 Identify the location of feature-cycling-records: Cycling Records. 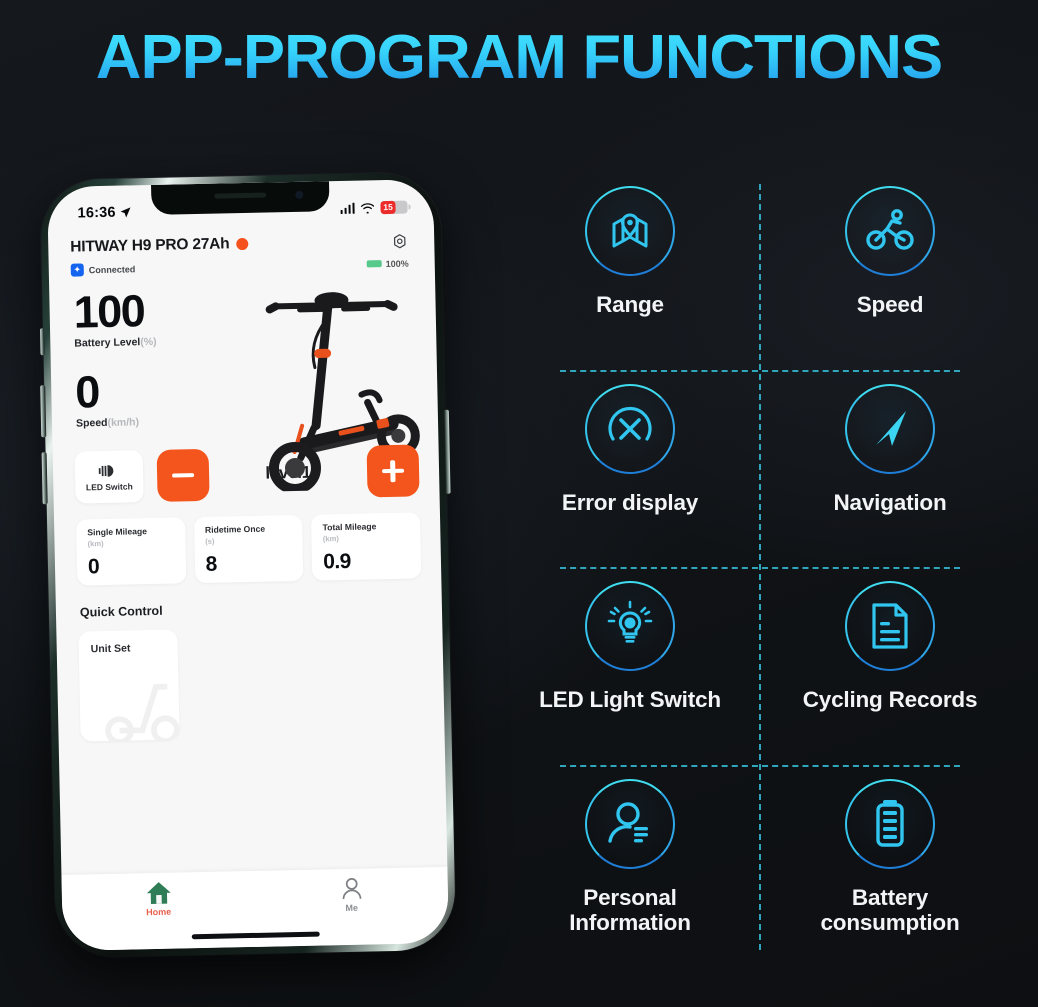
(890, 666).